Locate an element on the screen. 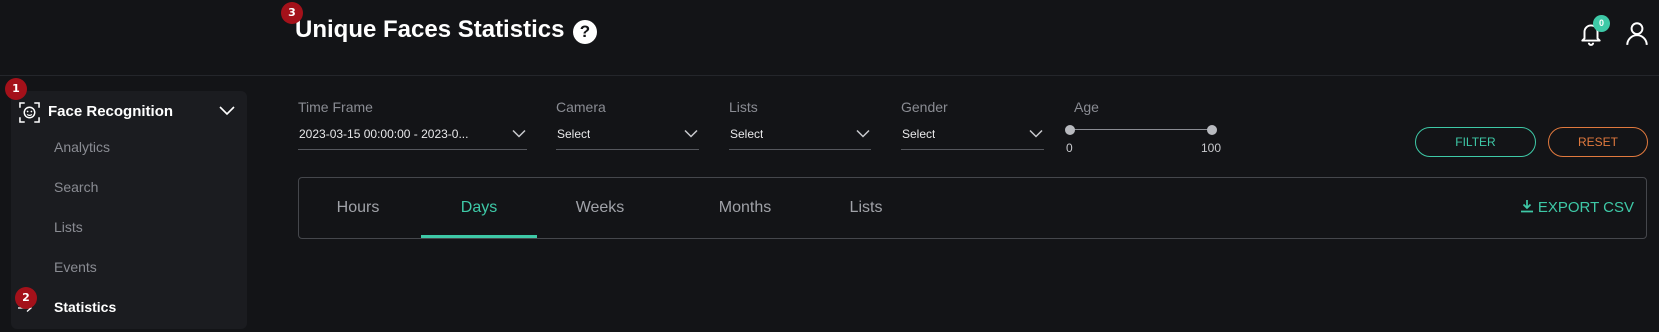  export-csv-label: EXPORT CSV is located at coordinates (1585, 207).